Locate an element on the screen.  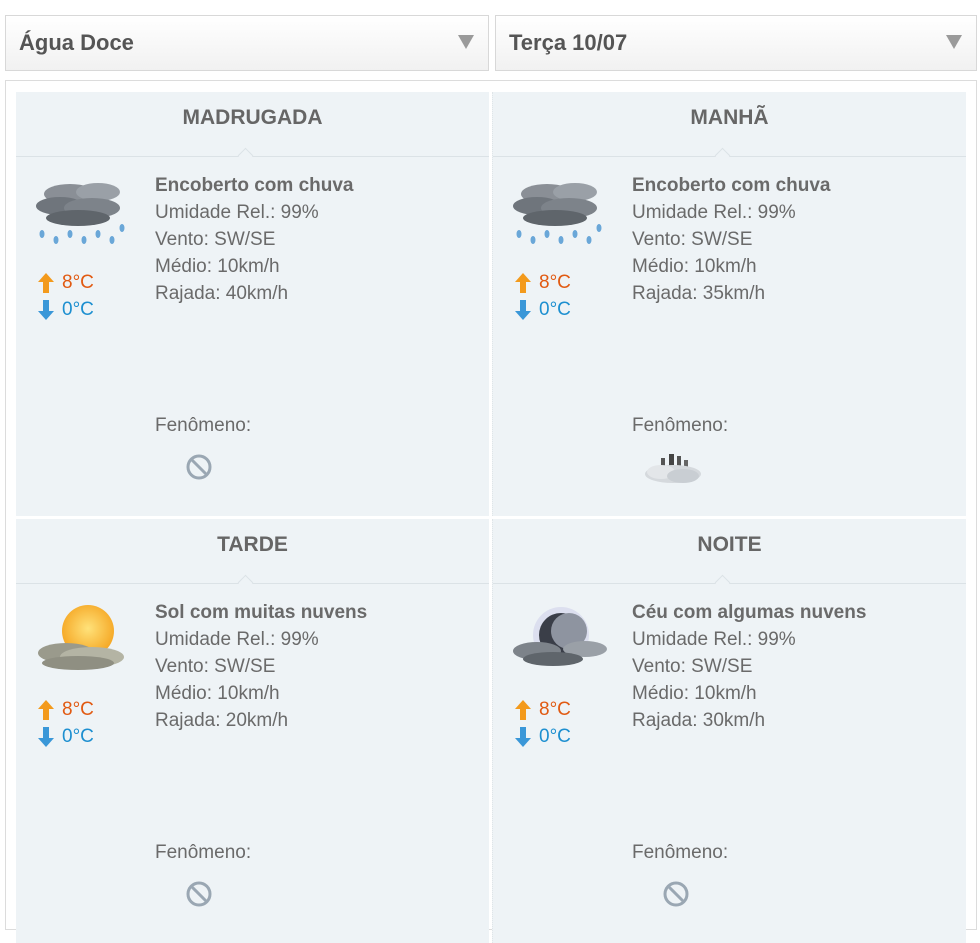
fog-phenomenon-icon is located at coordinates (673, 468).